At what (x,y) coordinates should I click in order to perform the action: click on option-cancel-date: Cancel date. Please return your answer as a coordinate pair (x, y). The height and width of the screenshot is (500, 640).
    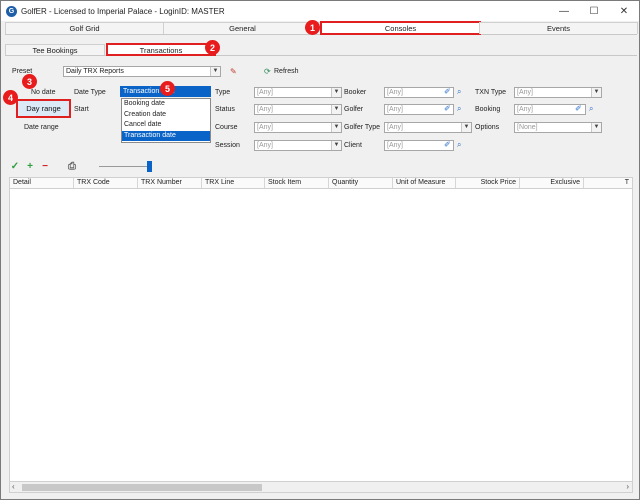
    Looking at the image, I should click on (166, 125).